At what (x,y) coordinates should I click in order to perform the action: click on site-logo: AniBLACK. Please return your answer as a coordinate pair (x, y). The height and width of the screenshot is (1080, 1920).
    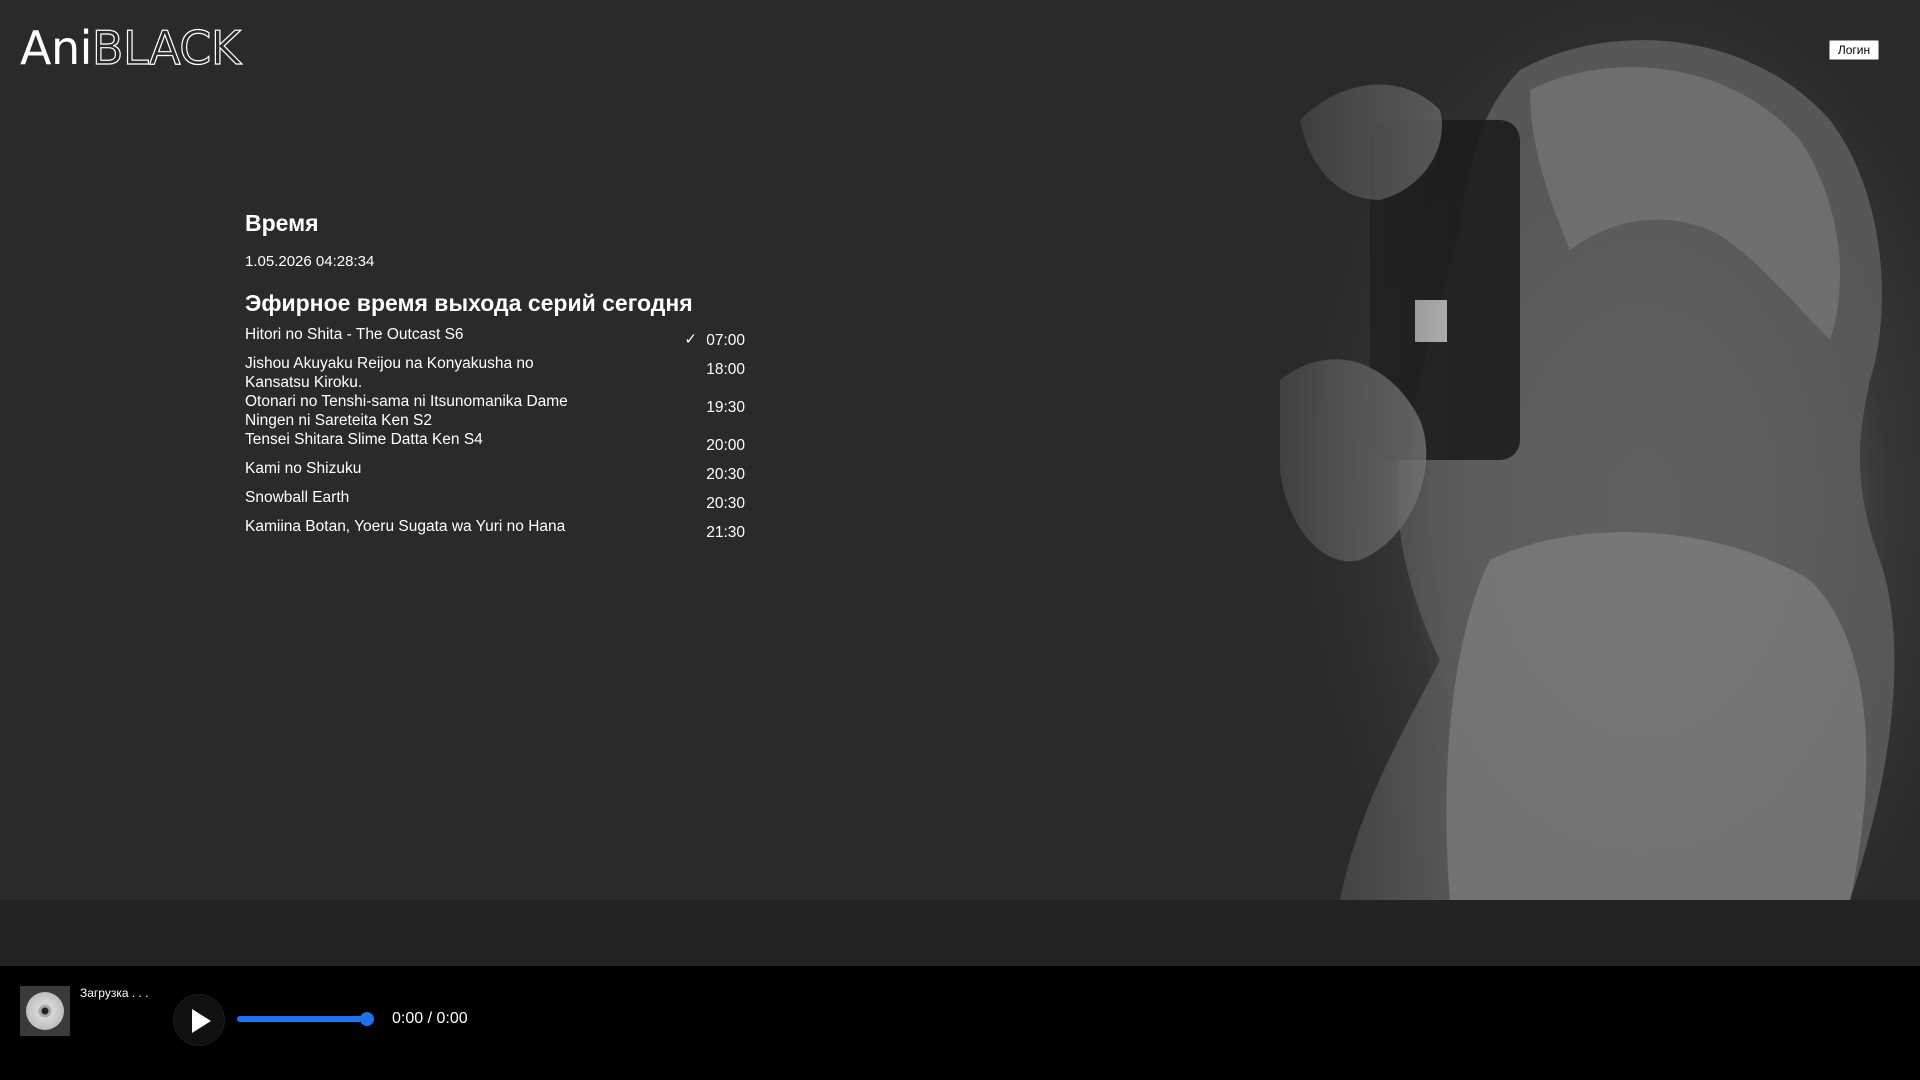
    Looking at the image, I should click on (131, 48).